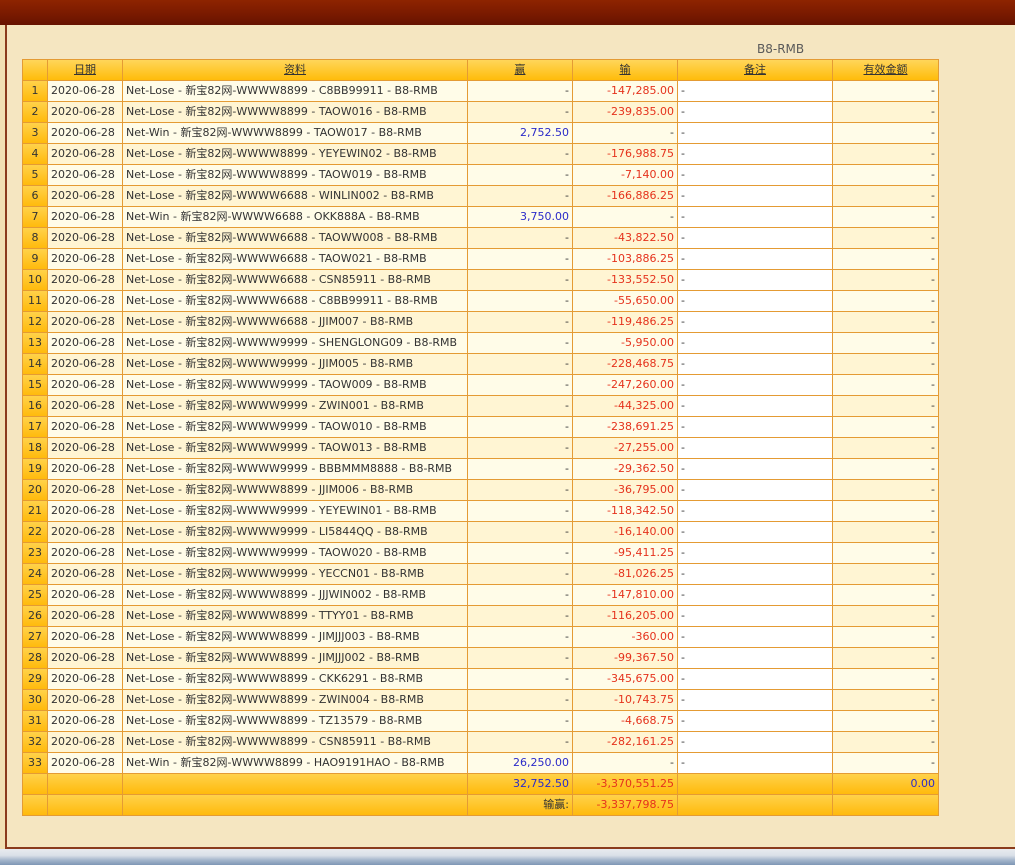  Describe the element at coordinates (35, 574) in the screenshot. I see `row-number: 24` at that location.